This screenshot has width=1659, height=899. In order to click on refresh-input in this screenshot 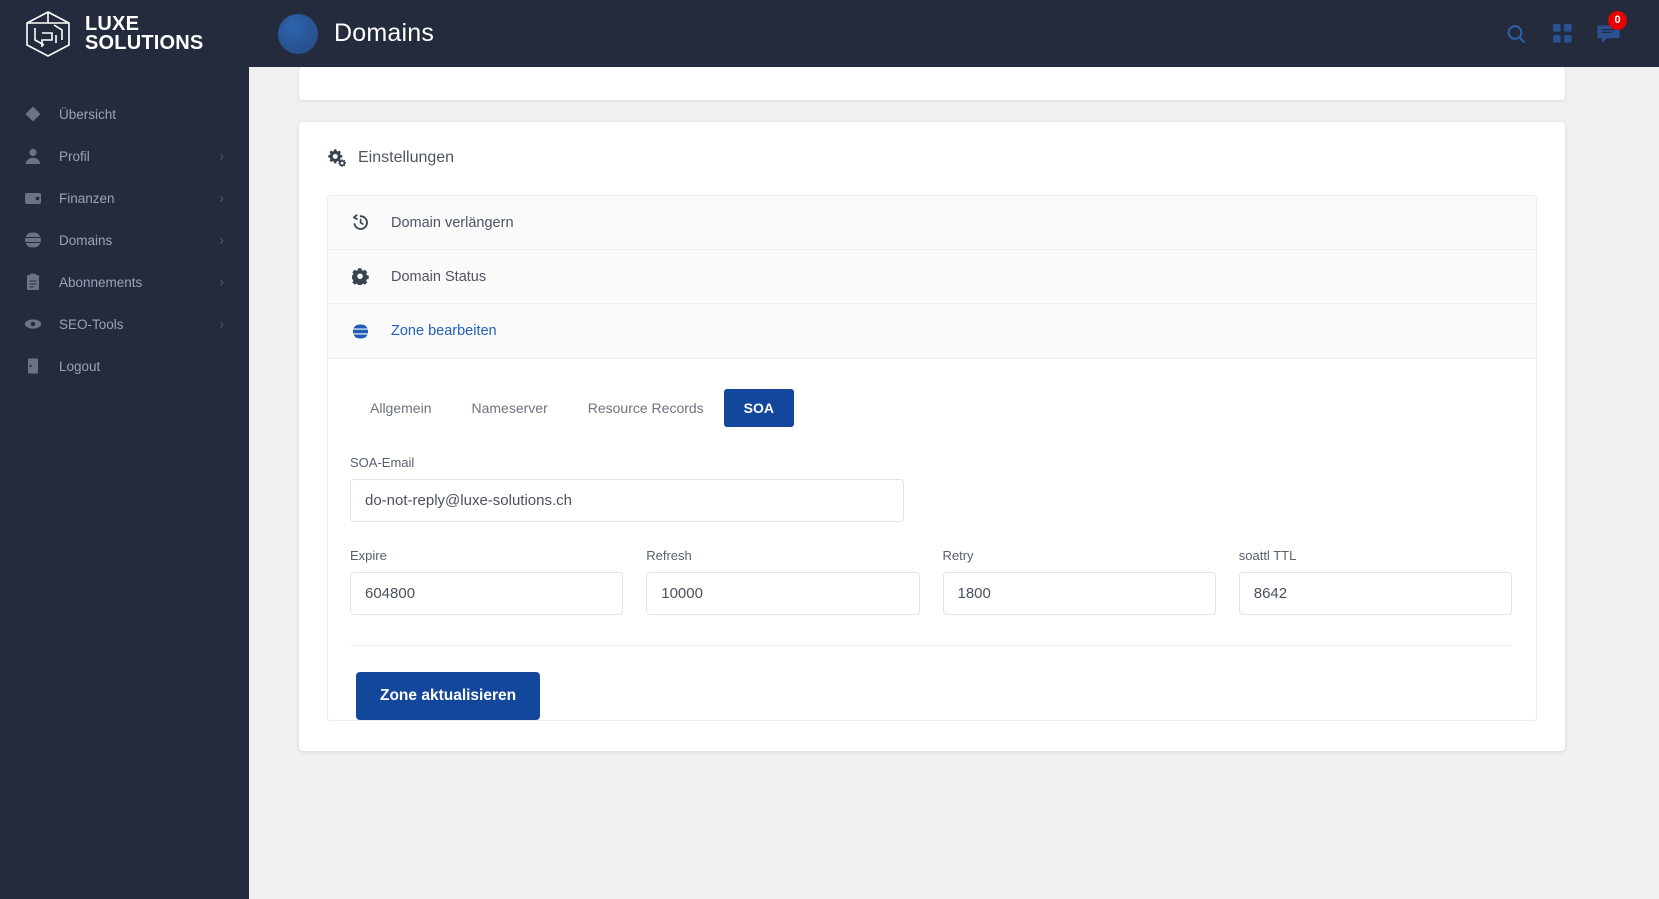, I will do `click(783, 593)`.